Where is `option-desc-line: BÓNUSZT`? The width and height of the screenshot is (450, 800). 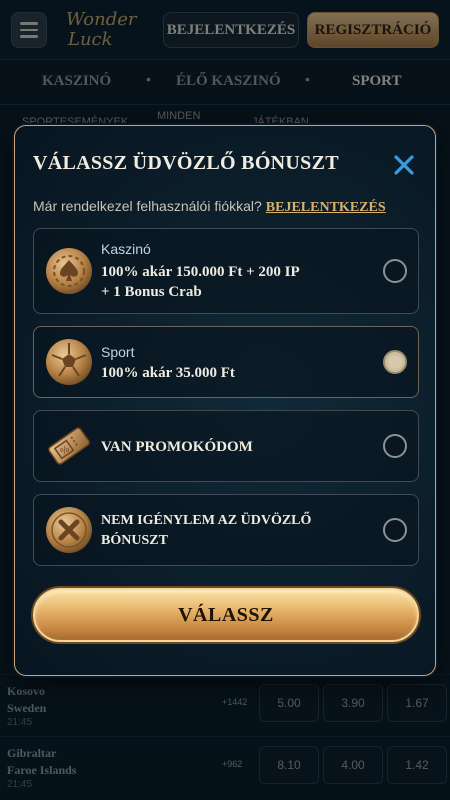
option-desc-line: BÓNUSZT is located at coordinates (134, 540).